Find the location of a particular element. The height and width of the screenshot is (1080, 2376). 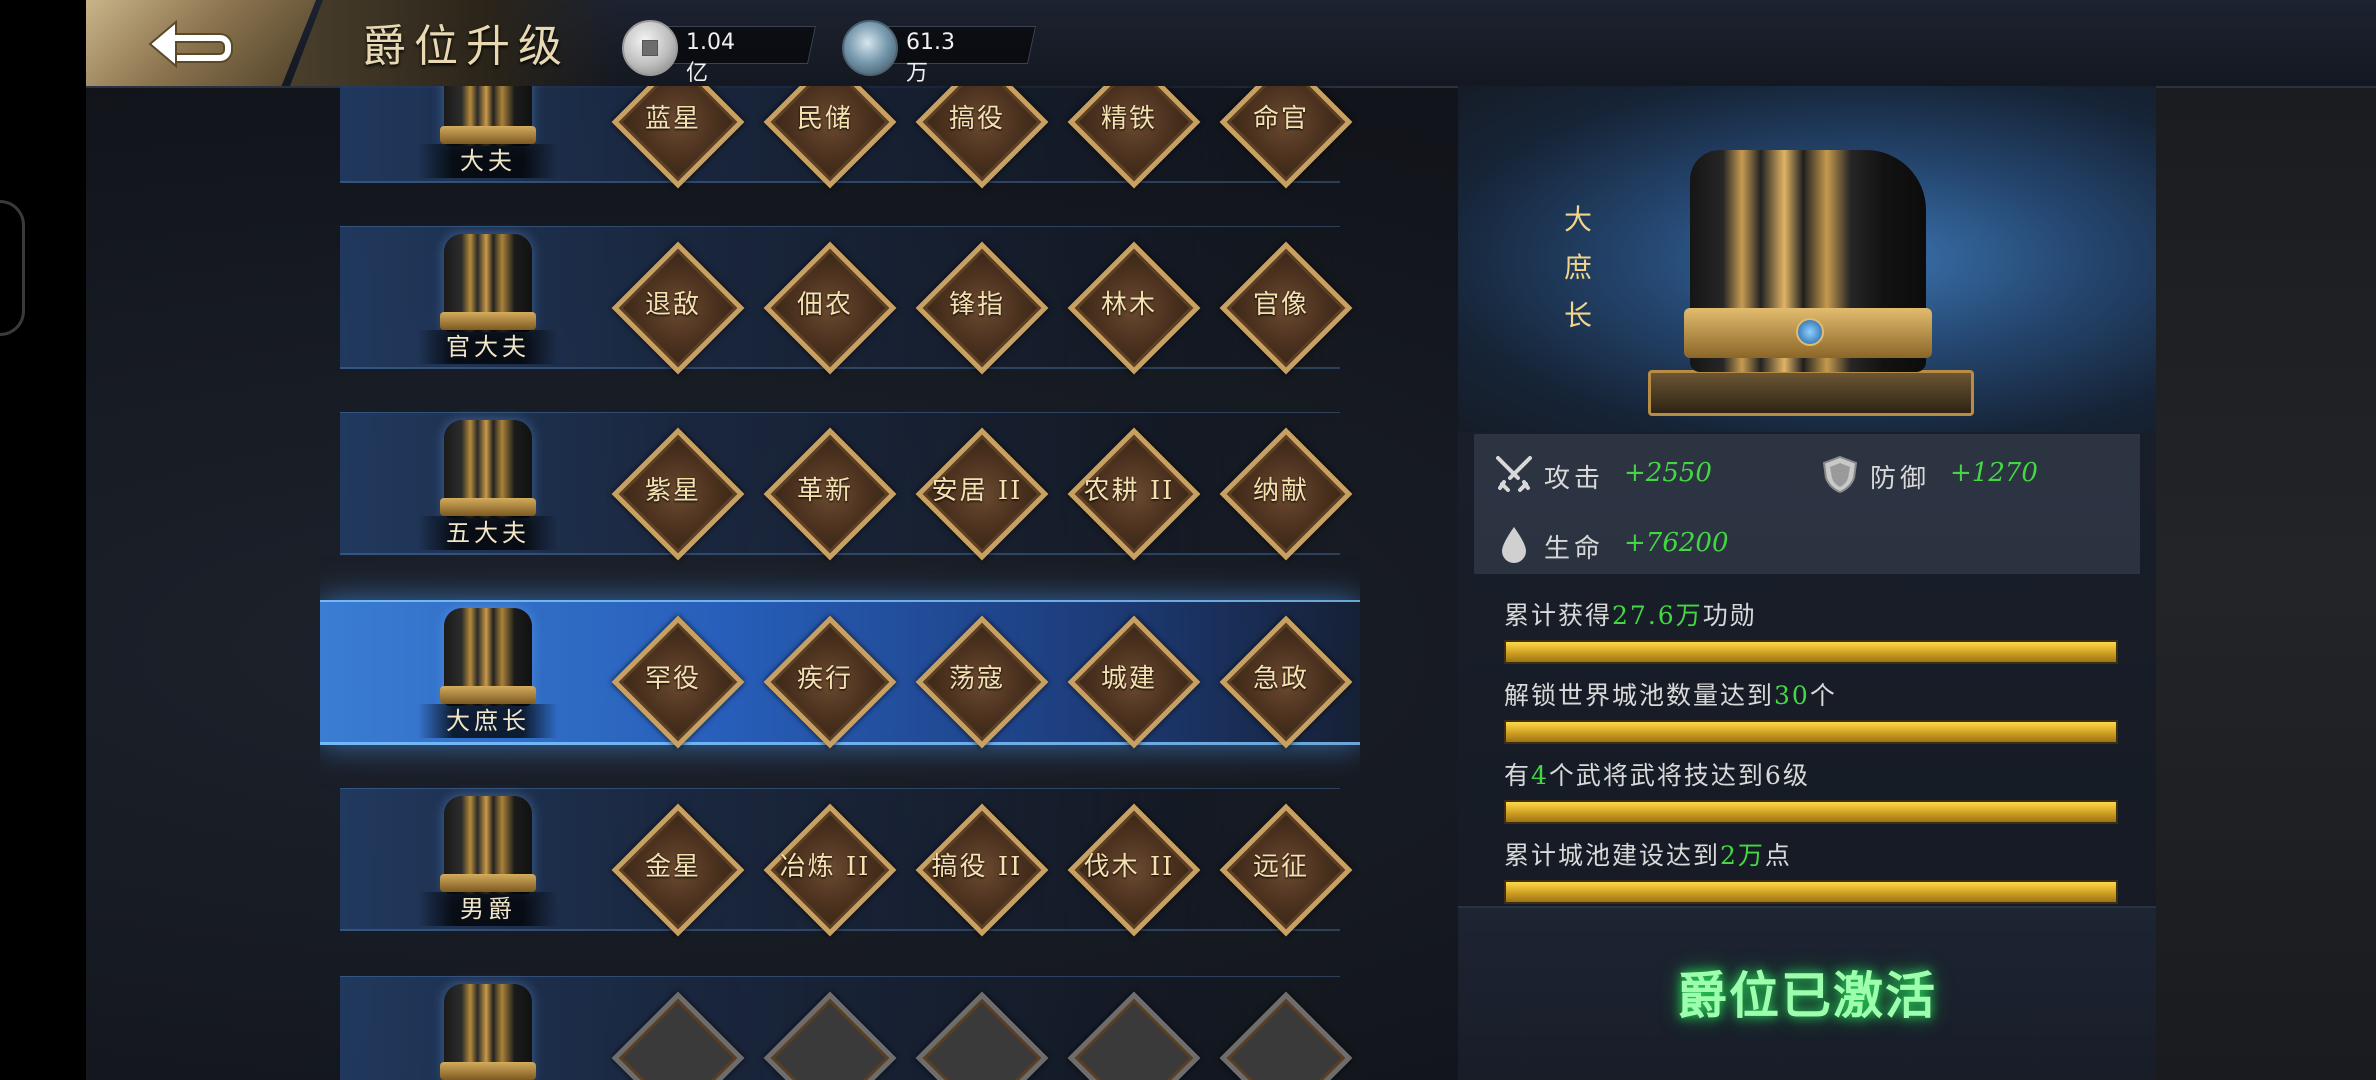

silver-value: 1.04亿 is located at coordinates (710, 58).